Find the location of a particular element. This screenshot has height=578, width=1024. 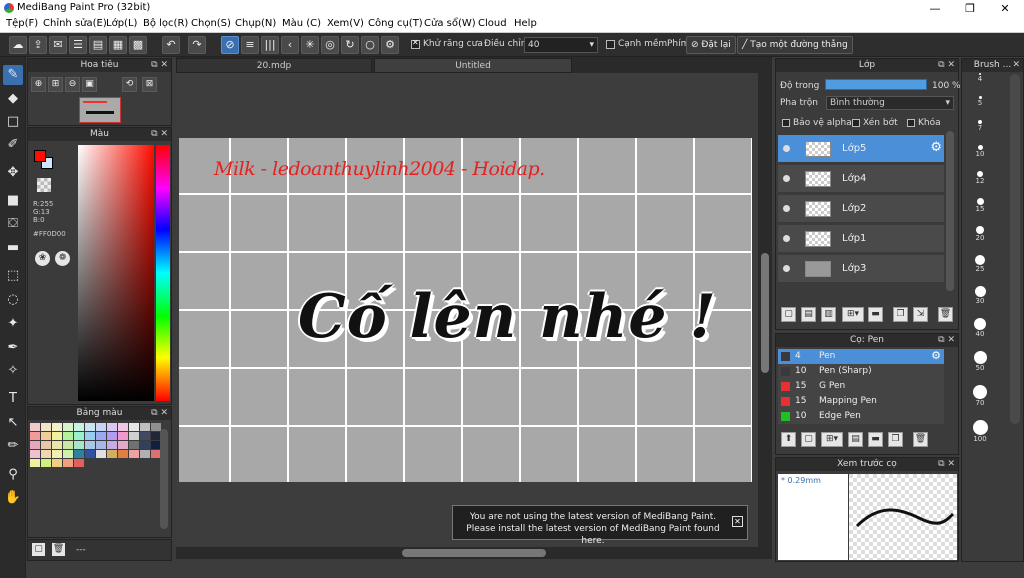

saturation-value-picker is located at coordinates (116, 273).